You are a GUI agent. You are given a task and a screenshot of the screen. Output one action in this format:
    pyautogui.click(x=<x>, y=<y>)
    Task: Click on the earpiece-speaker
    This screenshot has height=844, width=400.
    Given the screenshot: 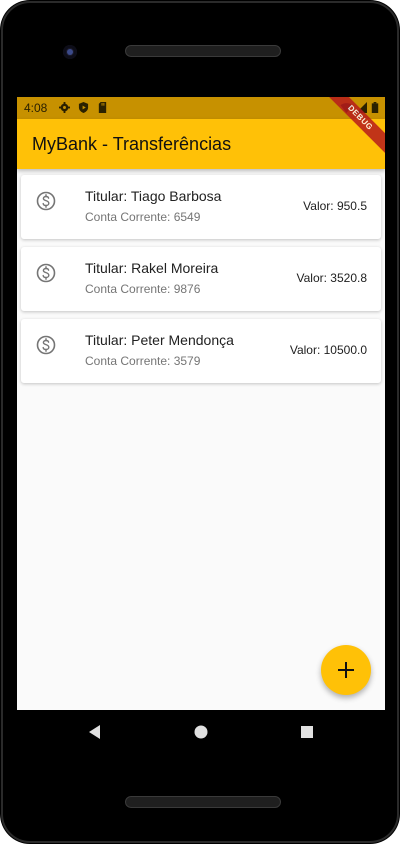 What is the action you would take?
    pyautogui.click(x=203, y=51)
    